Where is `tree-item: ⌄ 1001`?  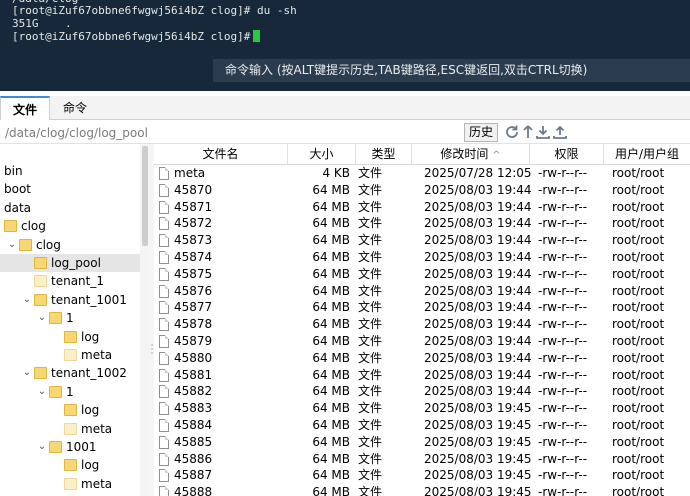
tree-item: ⌄ 1001 is located at coordinates (70, 447).